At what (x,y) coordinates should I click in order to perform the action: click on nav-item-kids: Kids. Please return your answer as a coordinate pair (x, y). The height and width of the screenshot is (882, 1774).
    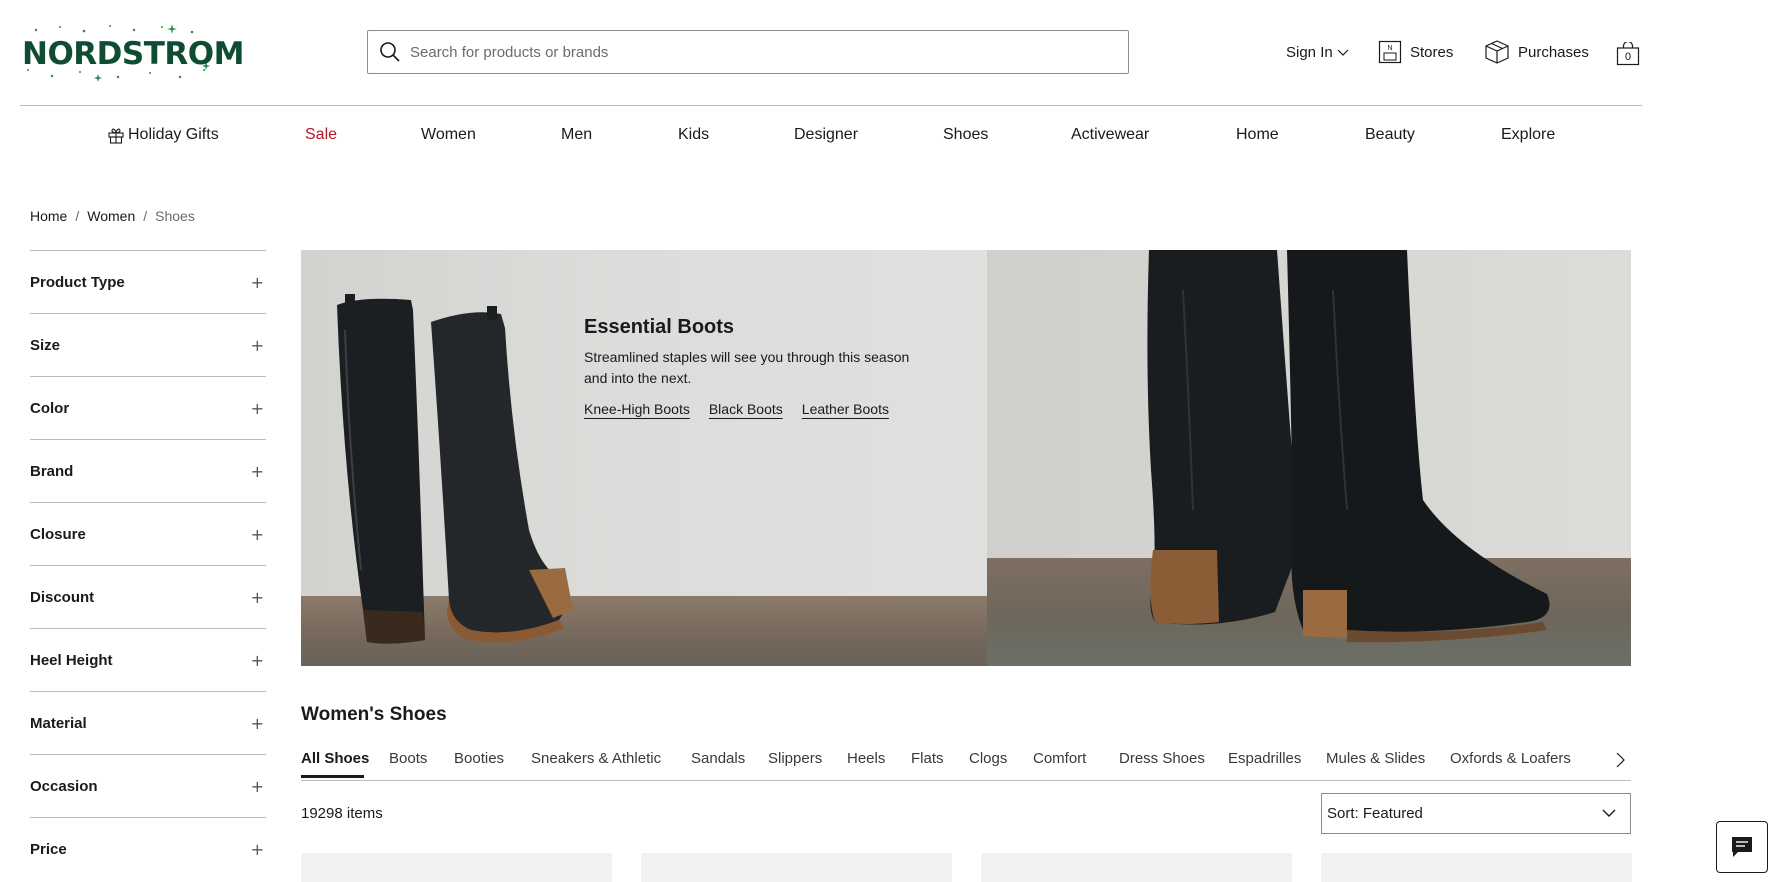
    Looking at the image, I should click on (693, 135).